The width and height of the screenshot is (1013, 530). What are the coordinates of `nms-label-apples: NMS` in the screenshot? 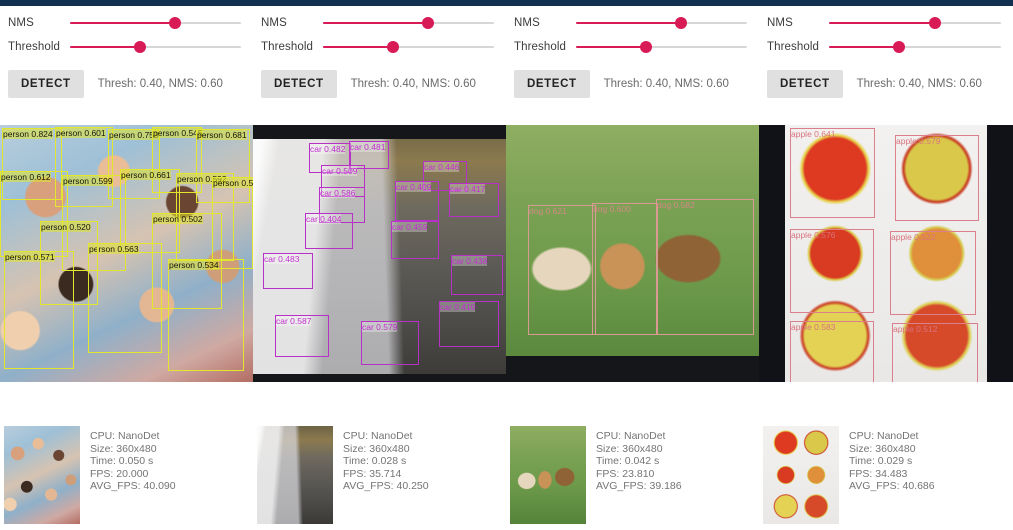 It's located at (780, 23).